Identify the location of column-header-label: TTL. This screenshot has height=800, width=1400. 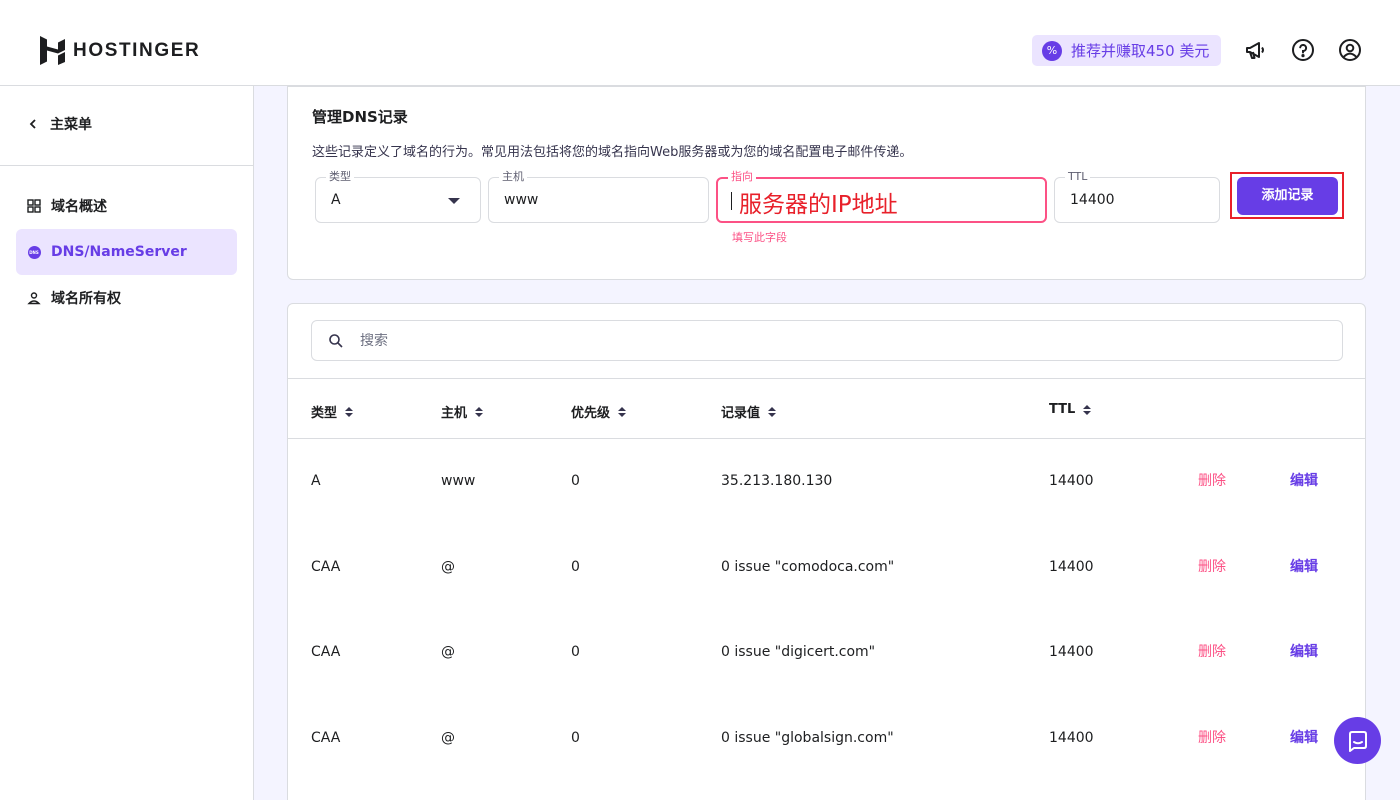
(1062, 409).